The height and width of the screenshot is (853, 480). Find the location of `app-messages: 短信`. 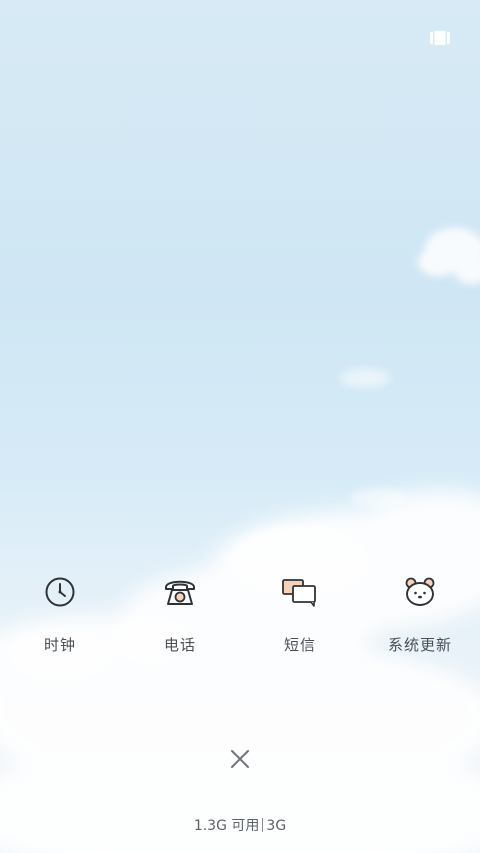

app-messages: 短信 is located at coordinates (300, 617).